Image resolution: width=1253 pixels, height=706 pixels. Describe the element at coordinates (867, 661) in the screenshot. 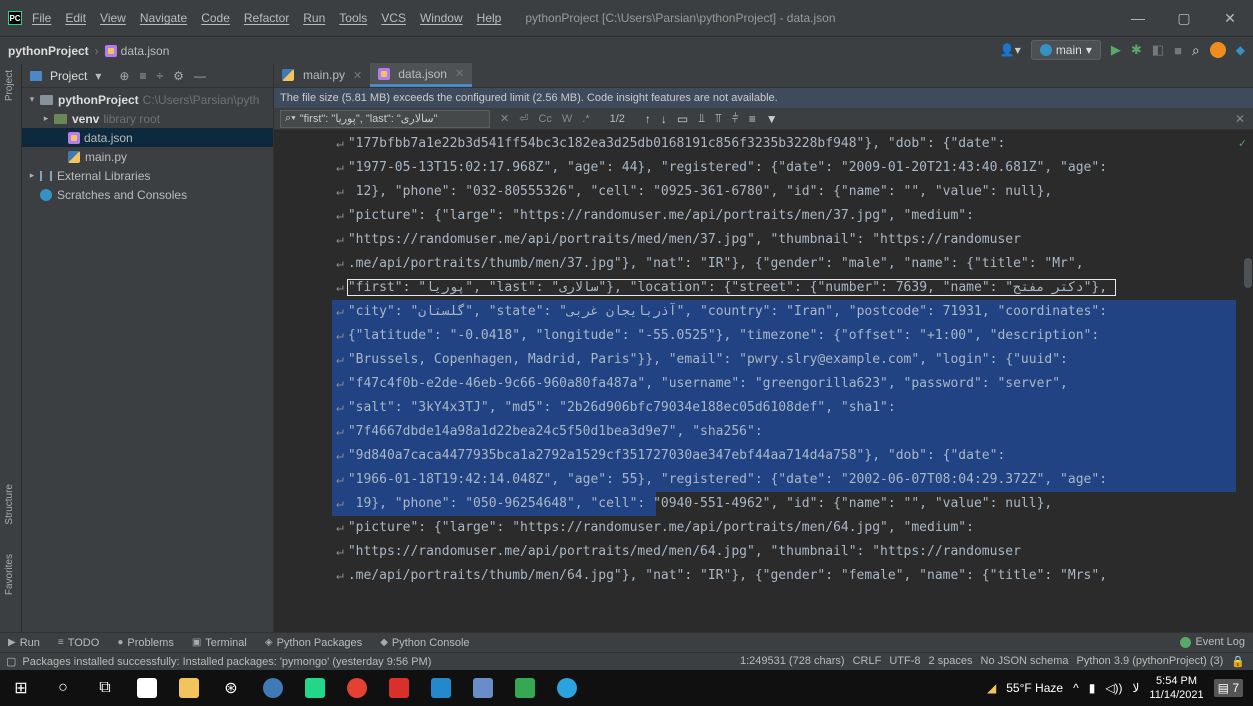

I see `line-separator: CRLF` at that location.